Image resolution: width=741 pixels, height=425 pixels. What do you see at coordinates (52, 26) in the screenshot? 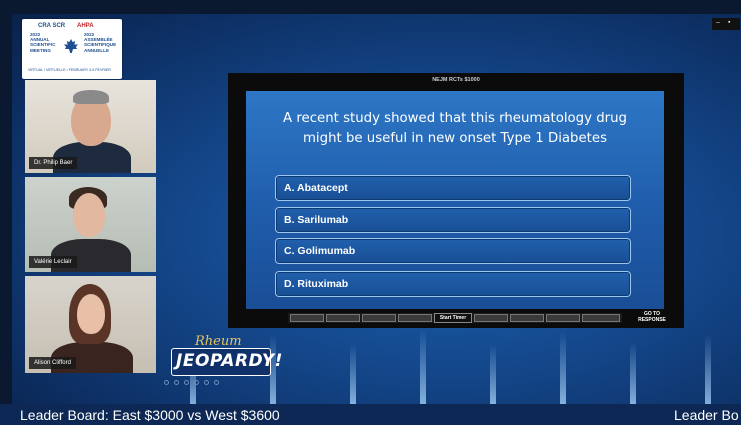
I see `org-left-label: CRA SCR` at bounding box center [52, 26].